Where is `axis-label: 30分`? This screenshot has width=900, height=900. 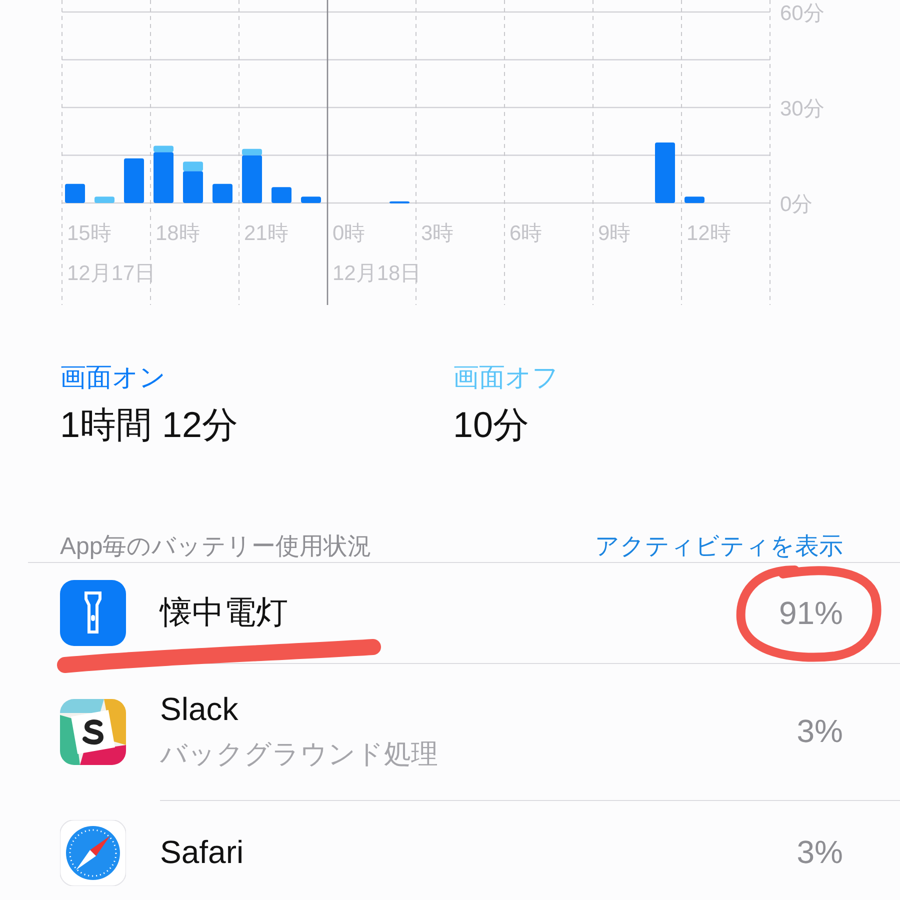
axis-label: 30分 is located at coordinates (802, 109).